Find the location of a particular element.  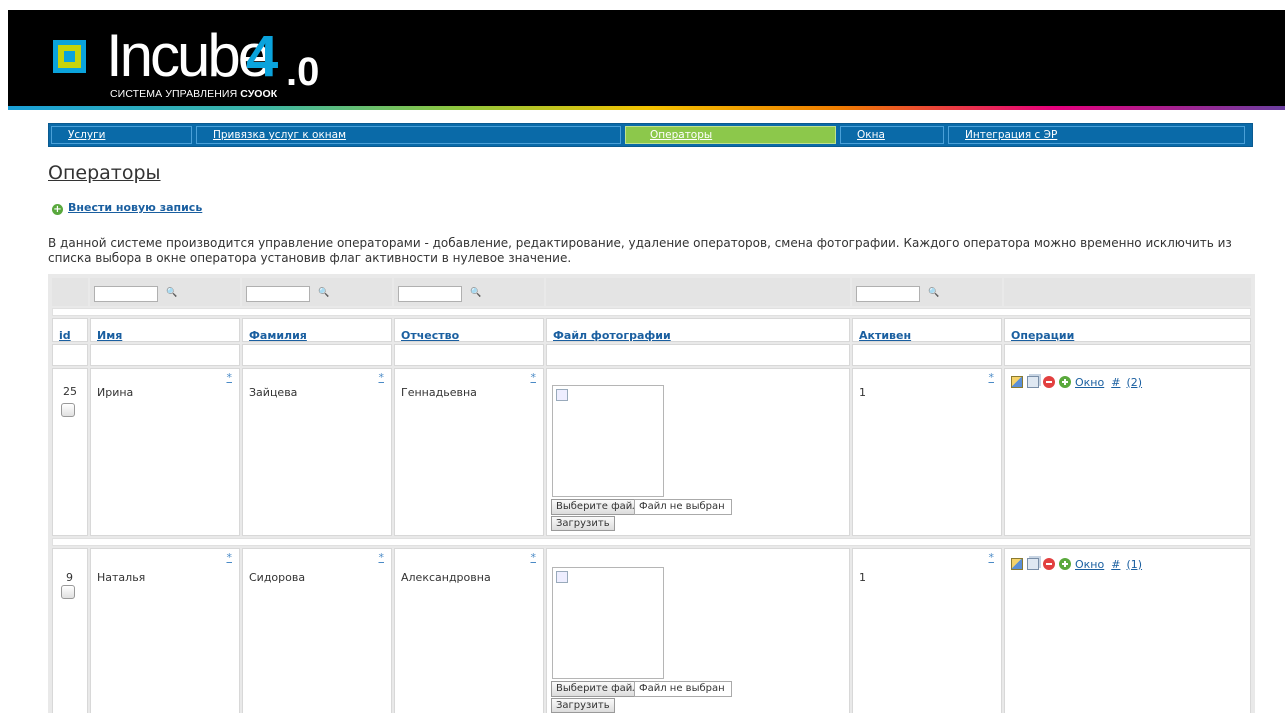

sort-link-first-name: Имя is located at coordinates (109, 335).